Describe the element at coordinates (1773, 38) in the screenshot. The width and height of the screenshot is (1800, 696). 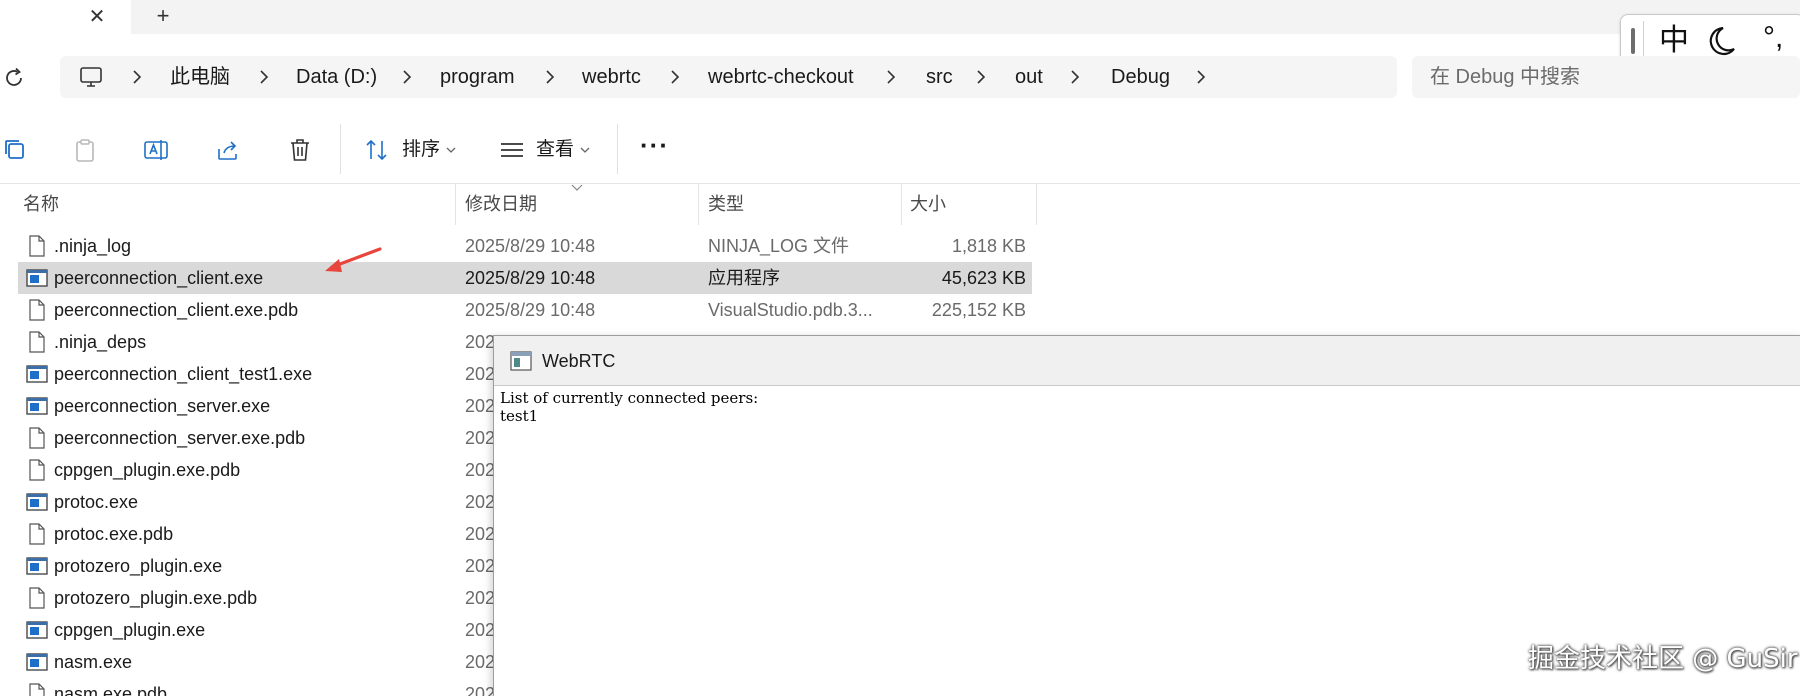
I see `ime-punctuation-toggle: °,` at that location.